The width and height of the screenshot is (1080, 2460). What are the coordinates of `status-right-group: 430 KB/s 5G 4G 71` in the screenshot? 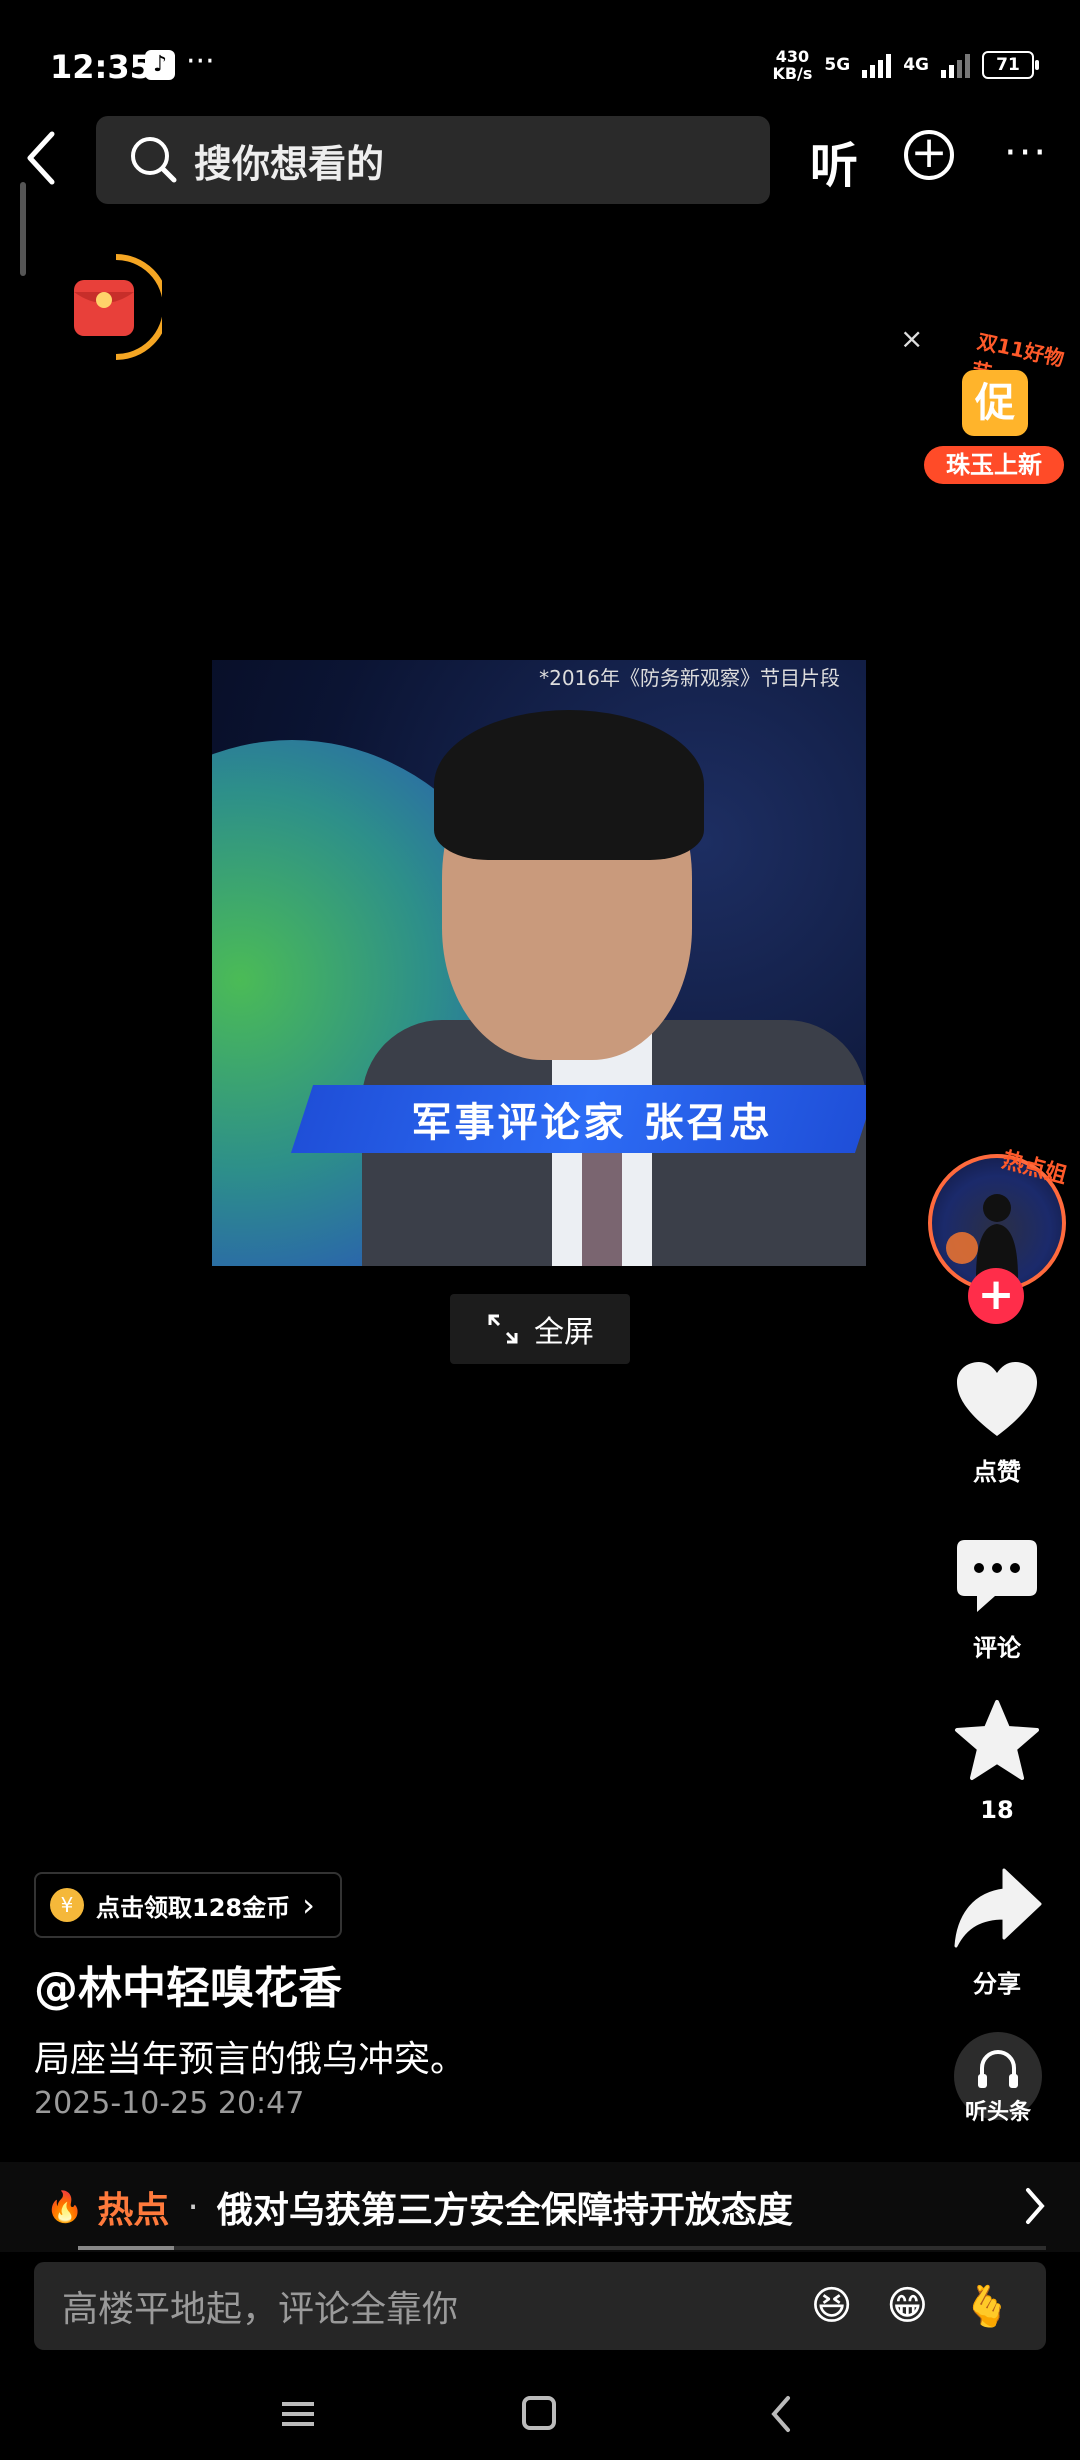 It's located at (905, 65).